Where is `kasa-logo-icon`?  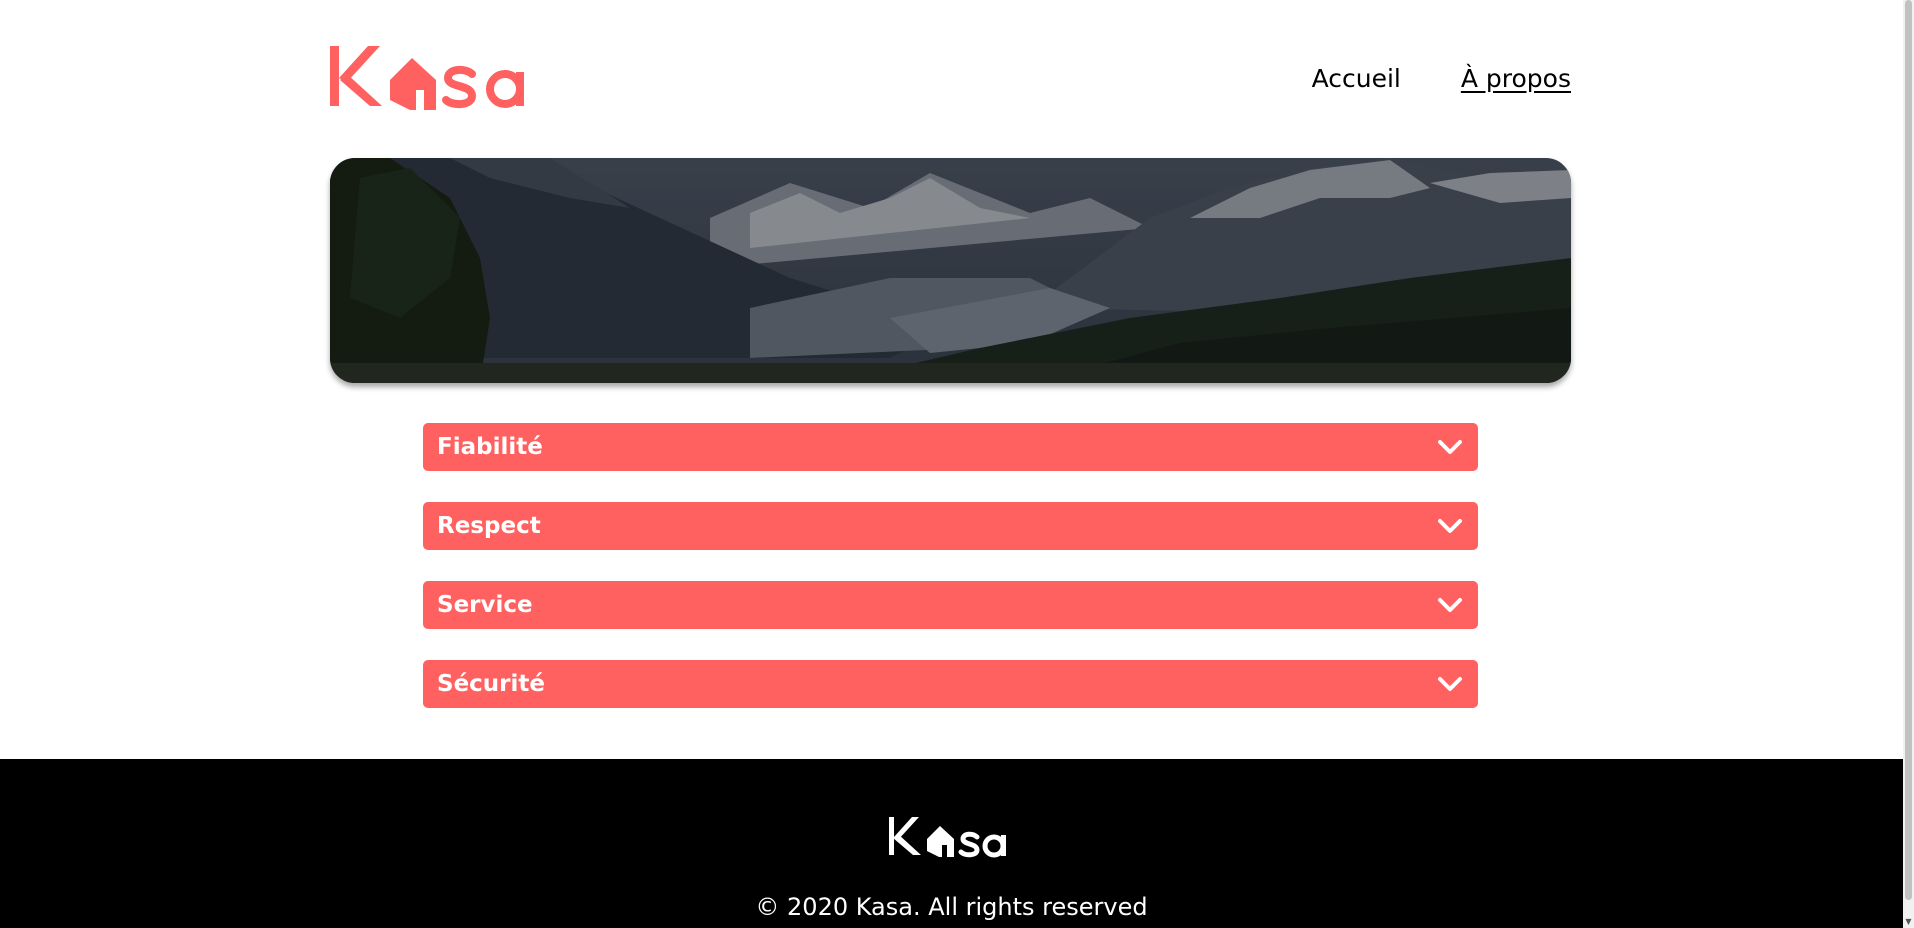 kasa-logo-icon is located at coordinates (427, 78).